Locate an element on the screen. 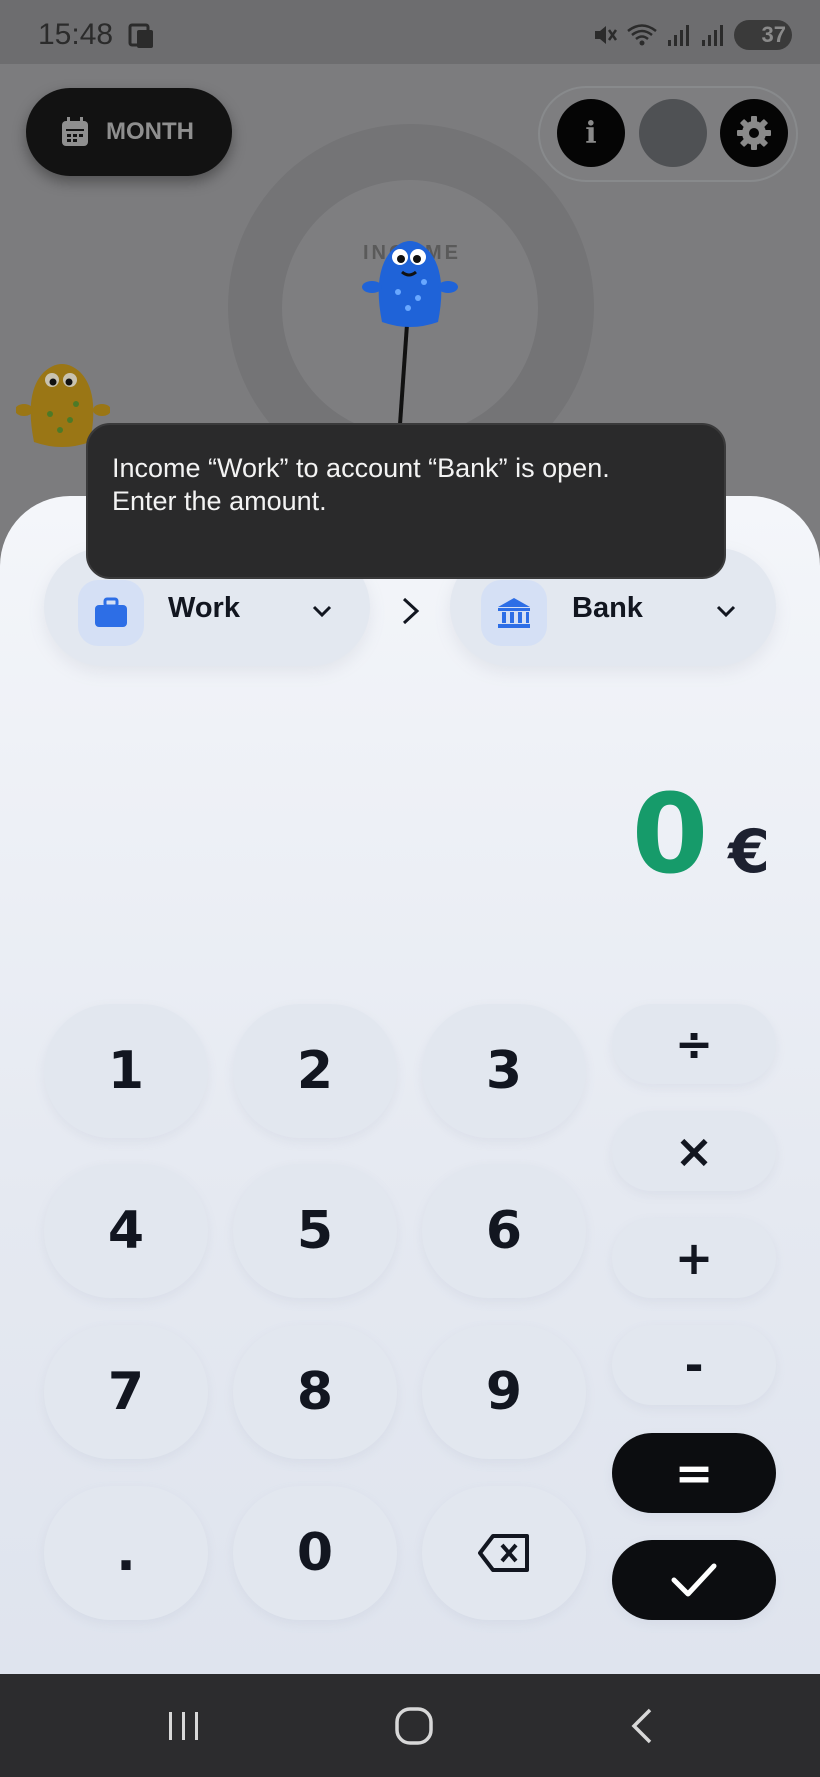  wifi-icon is located at coordinates (642, 35).